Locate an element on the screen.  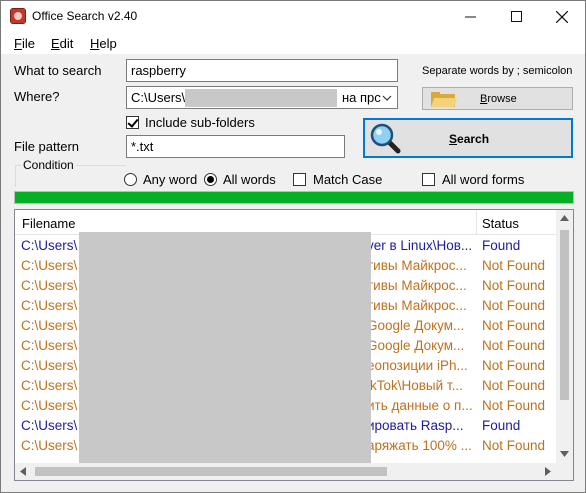
column-filename: Filename is located at coordinates (48, 223).